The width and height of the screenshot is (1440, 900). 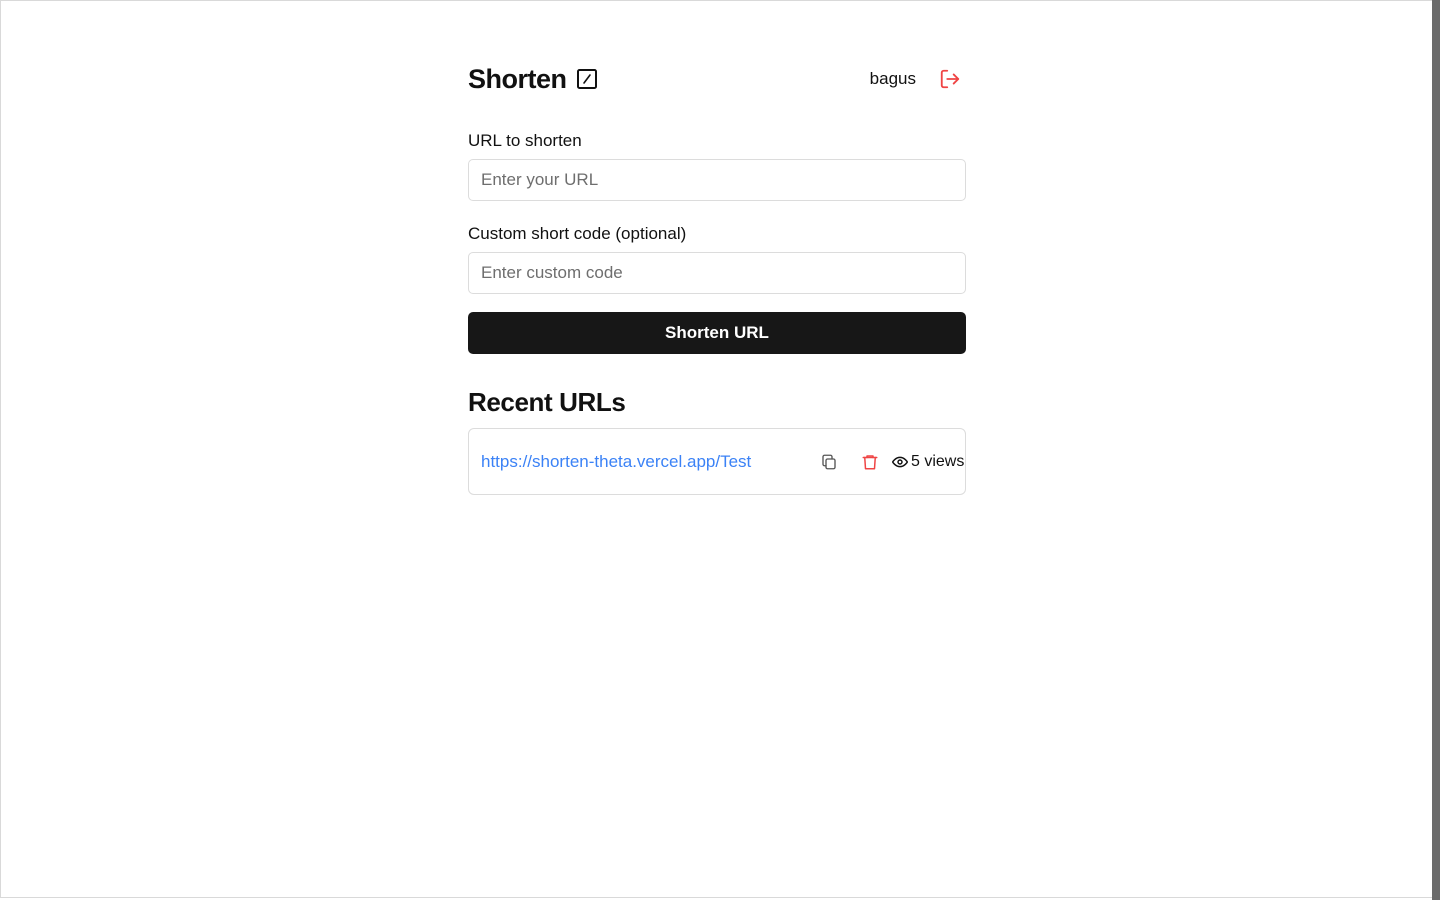 I want to click on app-title: Shorten, so click(x=517, y=79).